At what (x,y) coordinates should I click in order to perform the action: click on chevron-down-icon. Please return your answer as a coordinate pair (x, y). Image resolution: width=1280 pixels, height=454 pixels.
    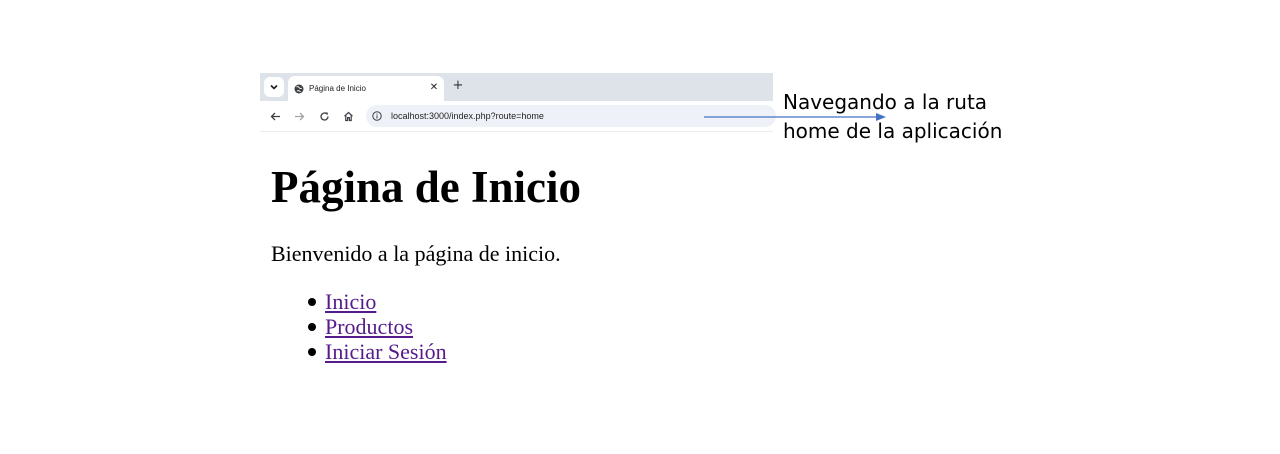
    Looking at the image, I should click on (274, 87).